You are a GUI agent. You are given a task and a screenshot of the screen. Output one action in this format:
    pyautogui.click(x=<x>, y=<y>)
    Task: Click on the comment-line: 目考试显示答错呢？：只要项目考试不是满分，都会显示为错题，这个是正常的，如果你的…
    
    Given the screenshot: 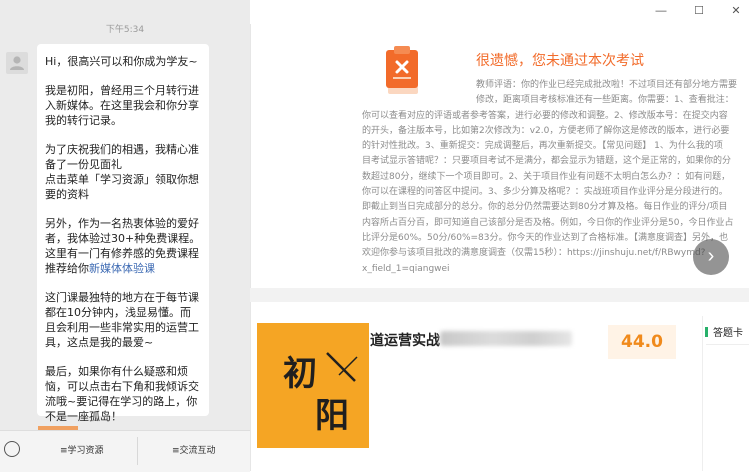 What is the action you would take?
    pyautogui.click(x=547, y=161)
    